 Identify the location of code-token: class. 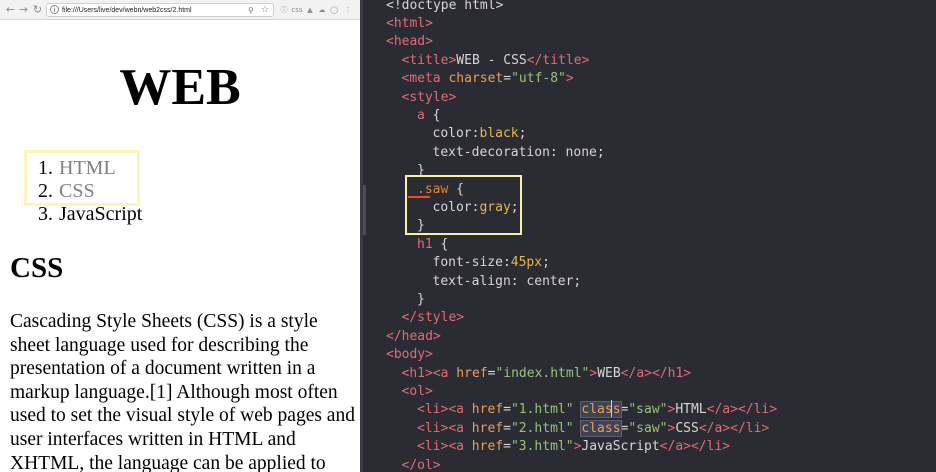
(601, 410).